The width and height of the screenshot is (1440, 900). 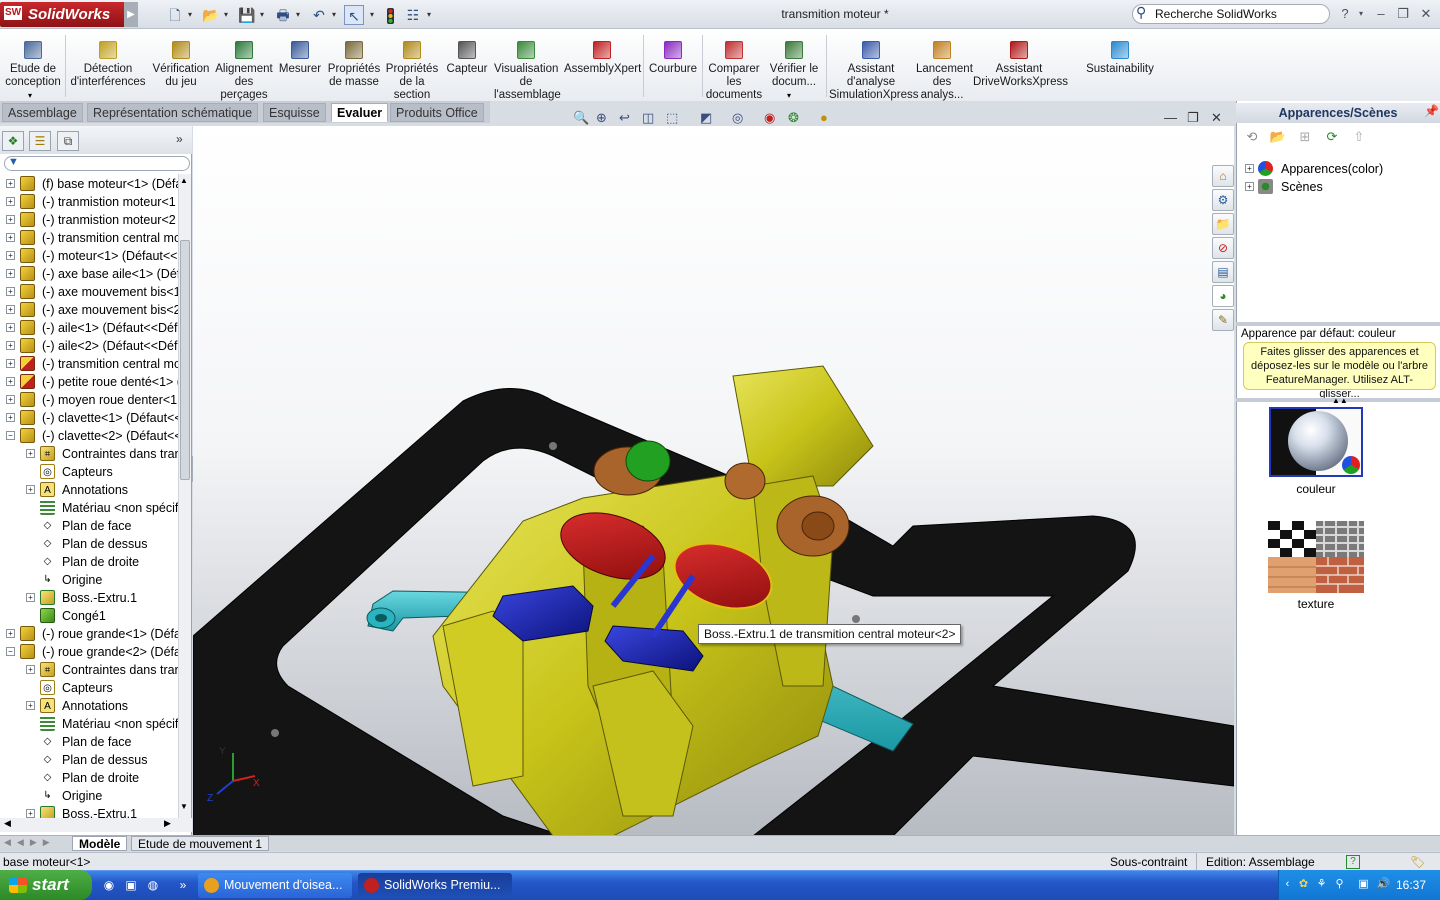 What do you see at coordinates (89, 400) in the screenshot?
I see `tree-row: + (-) moyen roue denter<1:` at bounding box center [89, 400].